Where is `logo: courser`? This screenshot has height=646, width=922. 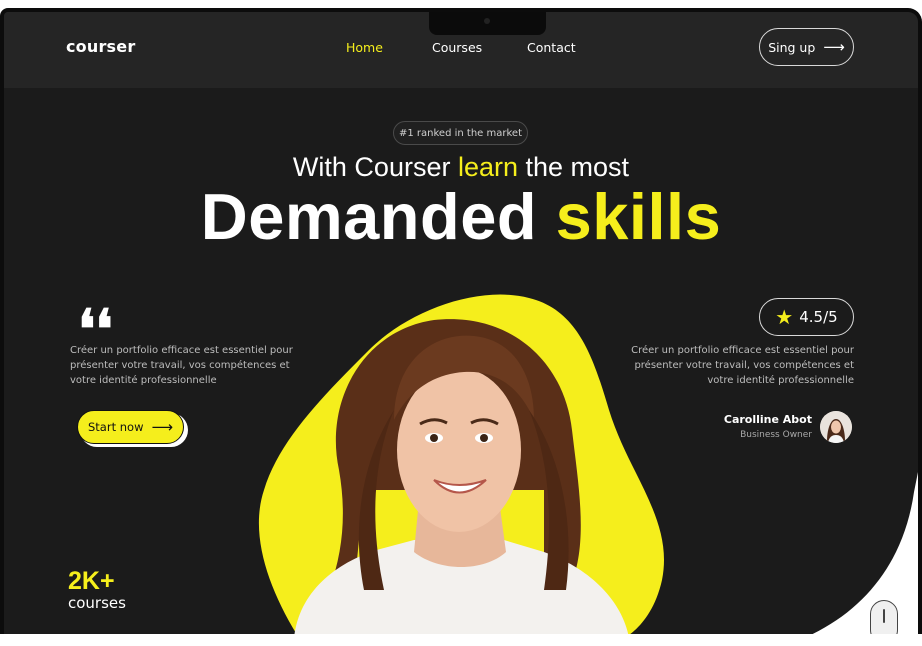
logo: courser is located at coordinates (100, 46).